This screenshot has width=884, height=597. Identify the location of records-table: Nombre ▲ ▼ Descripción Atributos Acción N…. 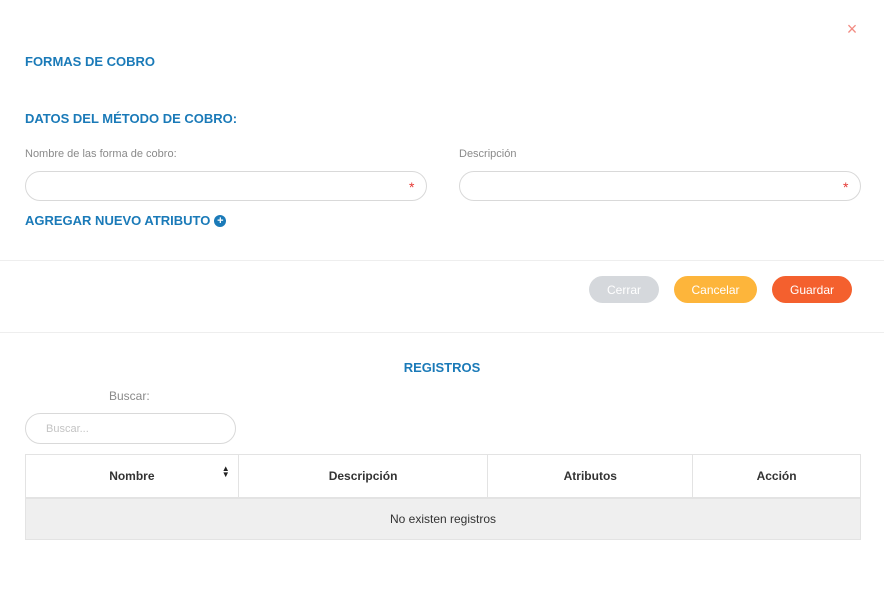
(443, 497).